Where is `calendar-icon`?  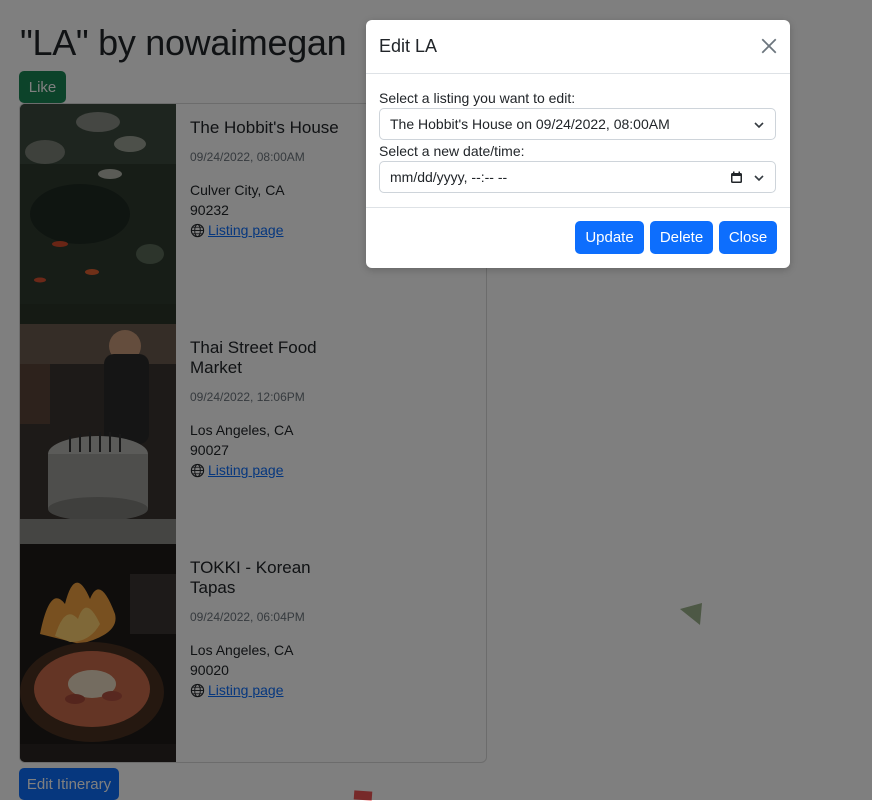
calendar-icon is located at coordinates (736, 177).